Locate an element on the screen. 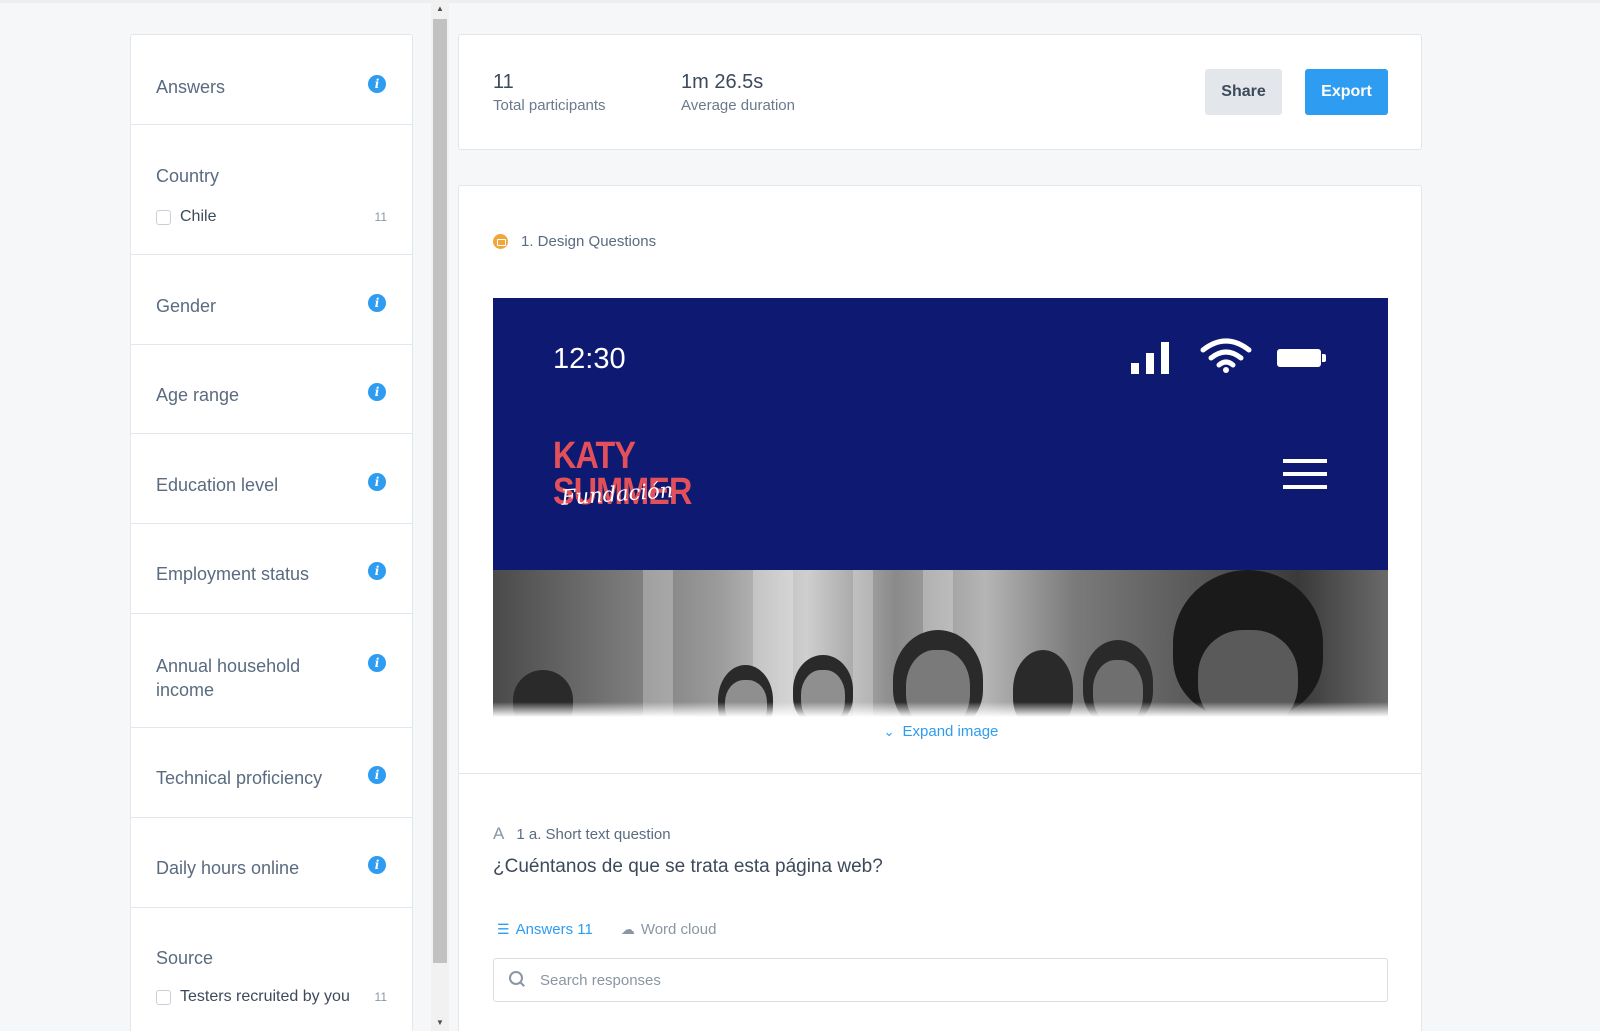  filter-employment-status: Employment status i is located at coordinates (271, 569).